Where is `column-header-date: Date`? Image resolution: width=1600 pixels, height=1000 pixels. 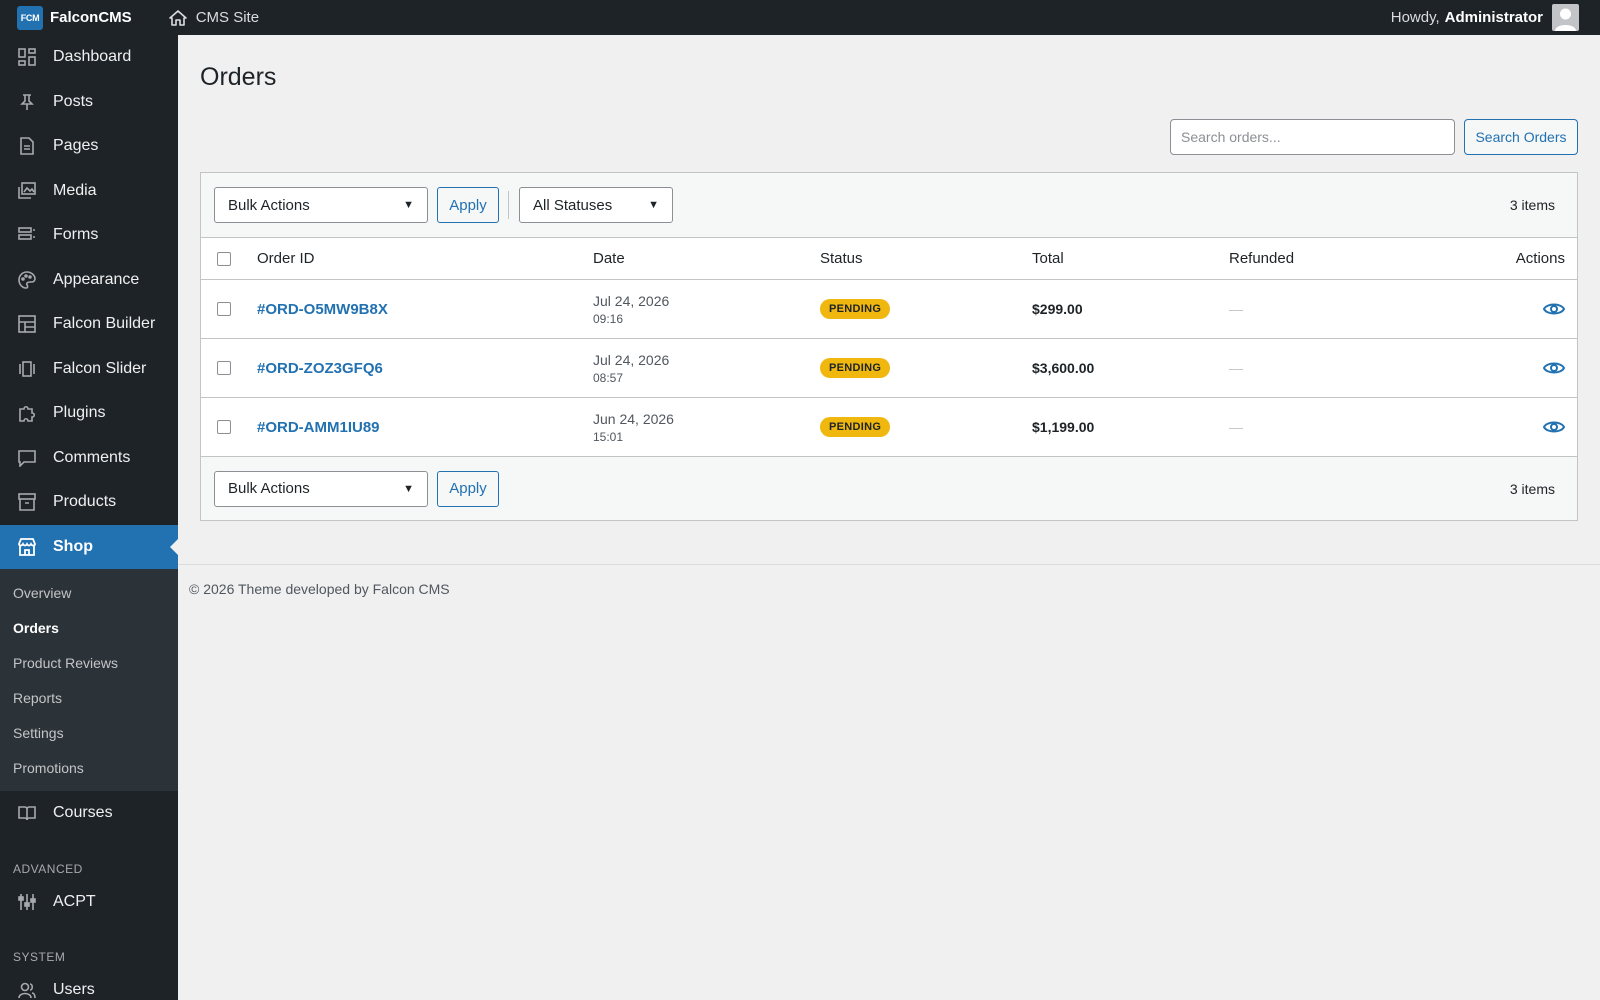 column-header-date: Date is located at coordinates (706, 259).